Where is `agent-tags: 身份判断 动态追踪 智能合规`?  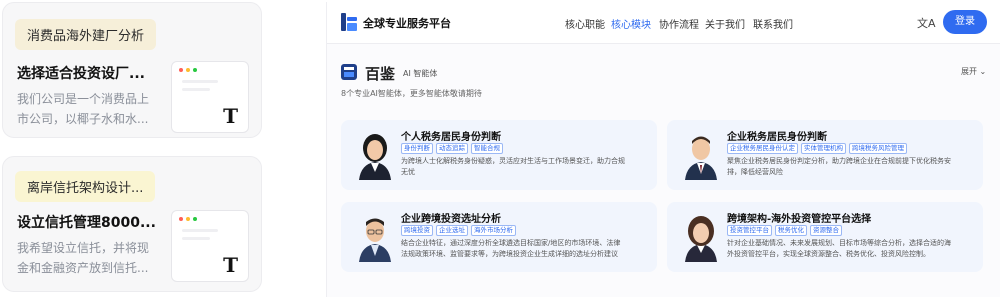 agent-tags: 身份判断 动态追踪 智能合规 is located at coordinates (452, 148).